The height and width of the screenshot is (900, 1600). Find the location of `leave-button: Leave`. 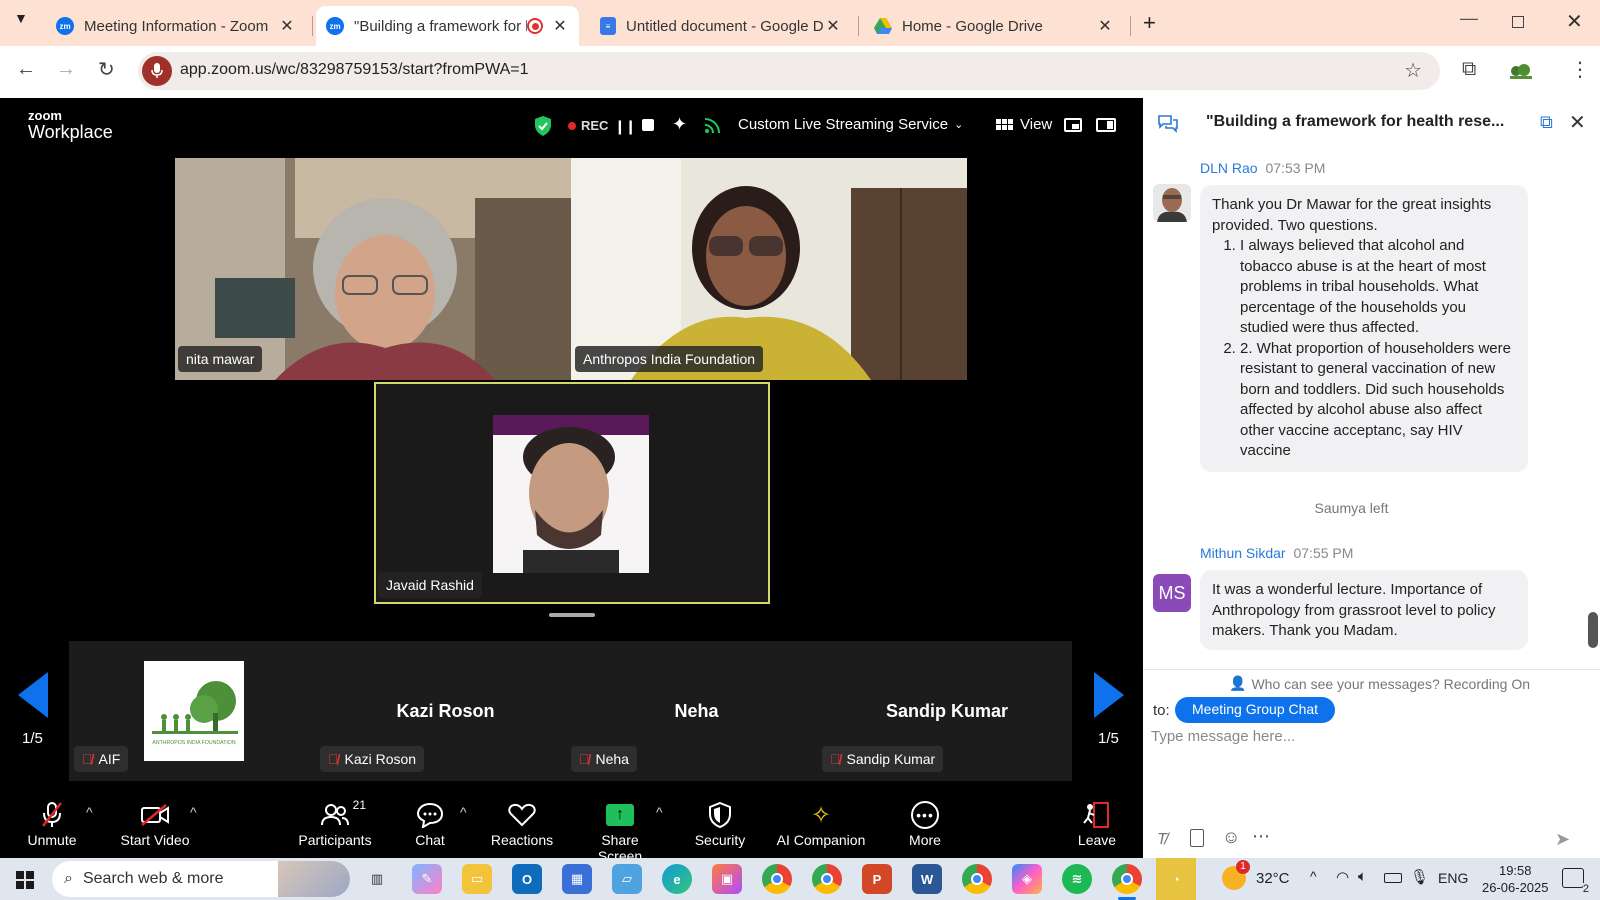

leave-button: Leave is located at coordinates (1097, 828).